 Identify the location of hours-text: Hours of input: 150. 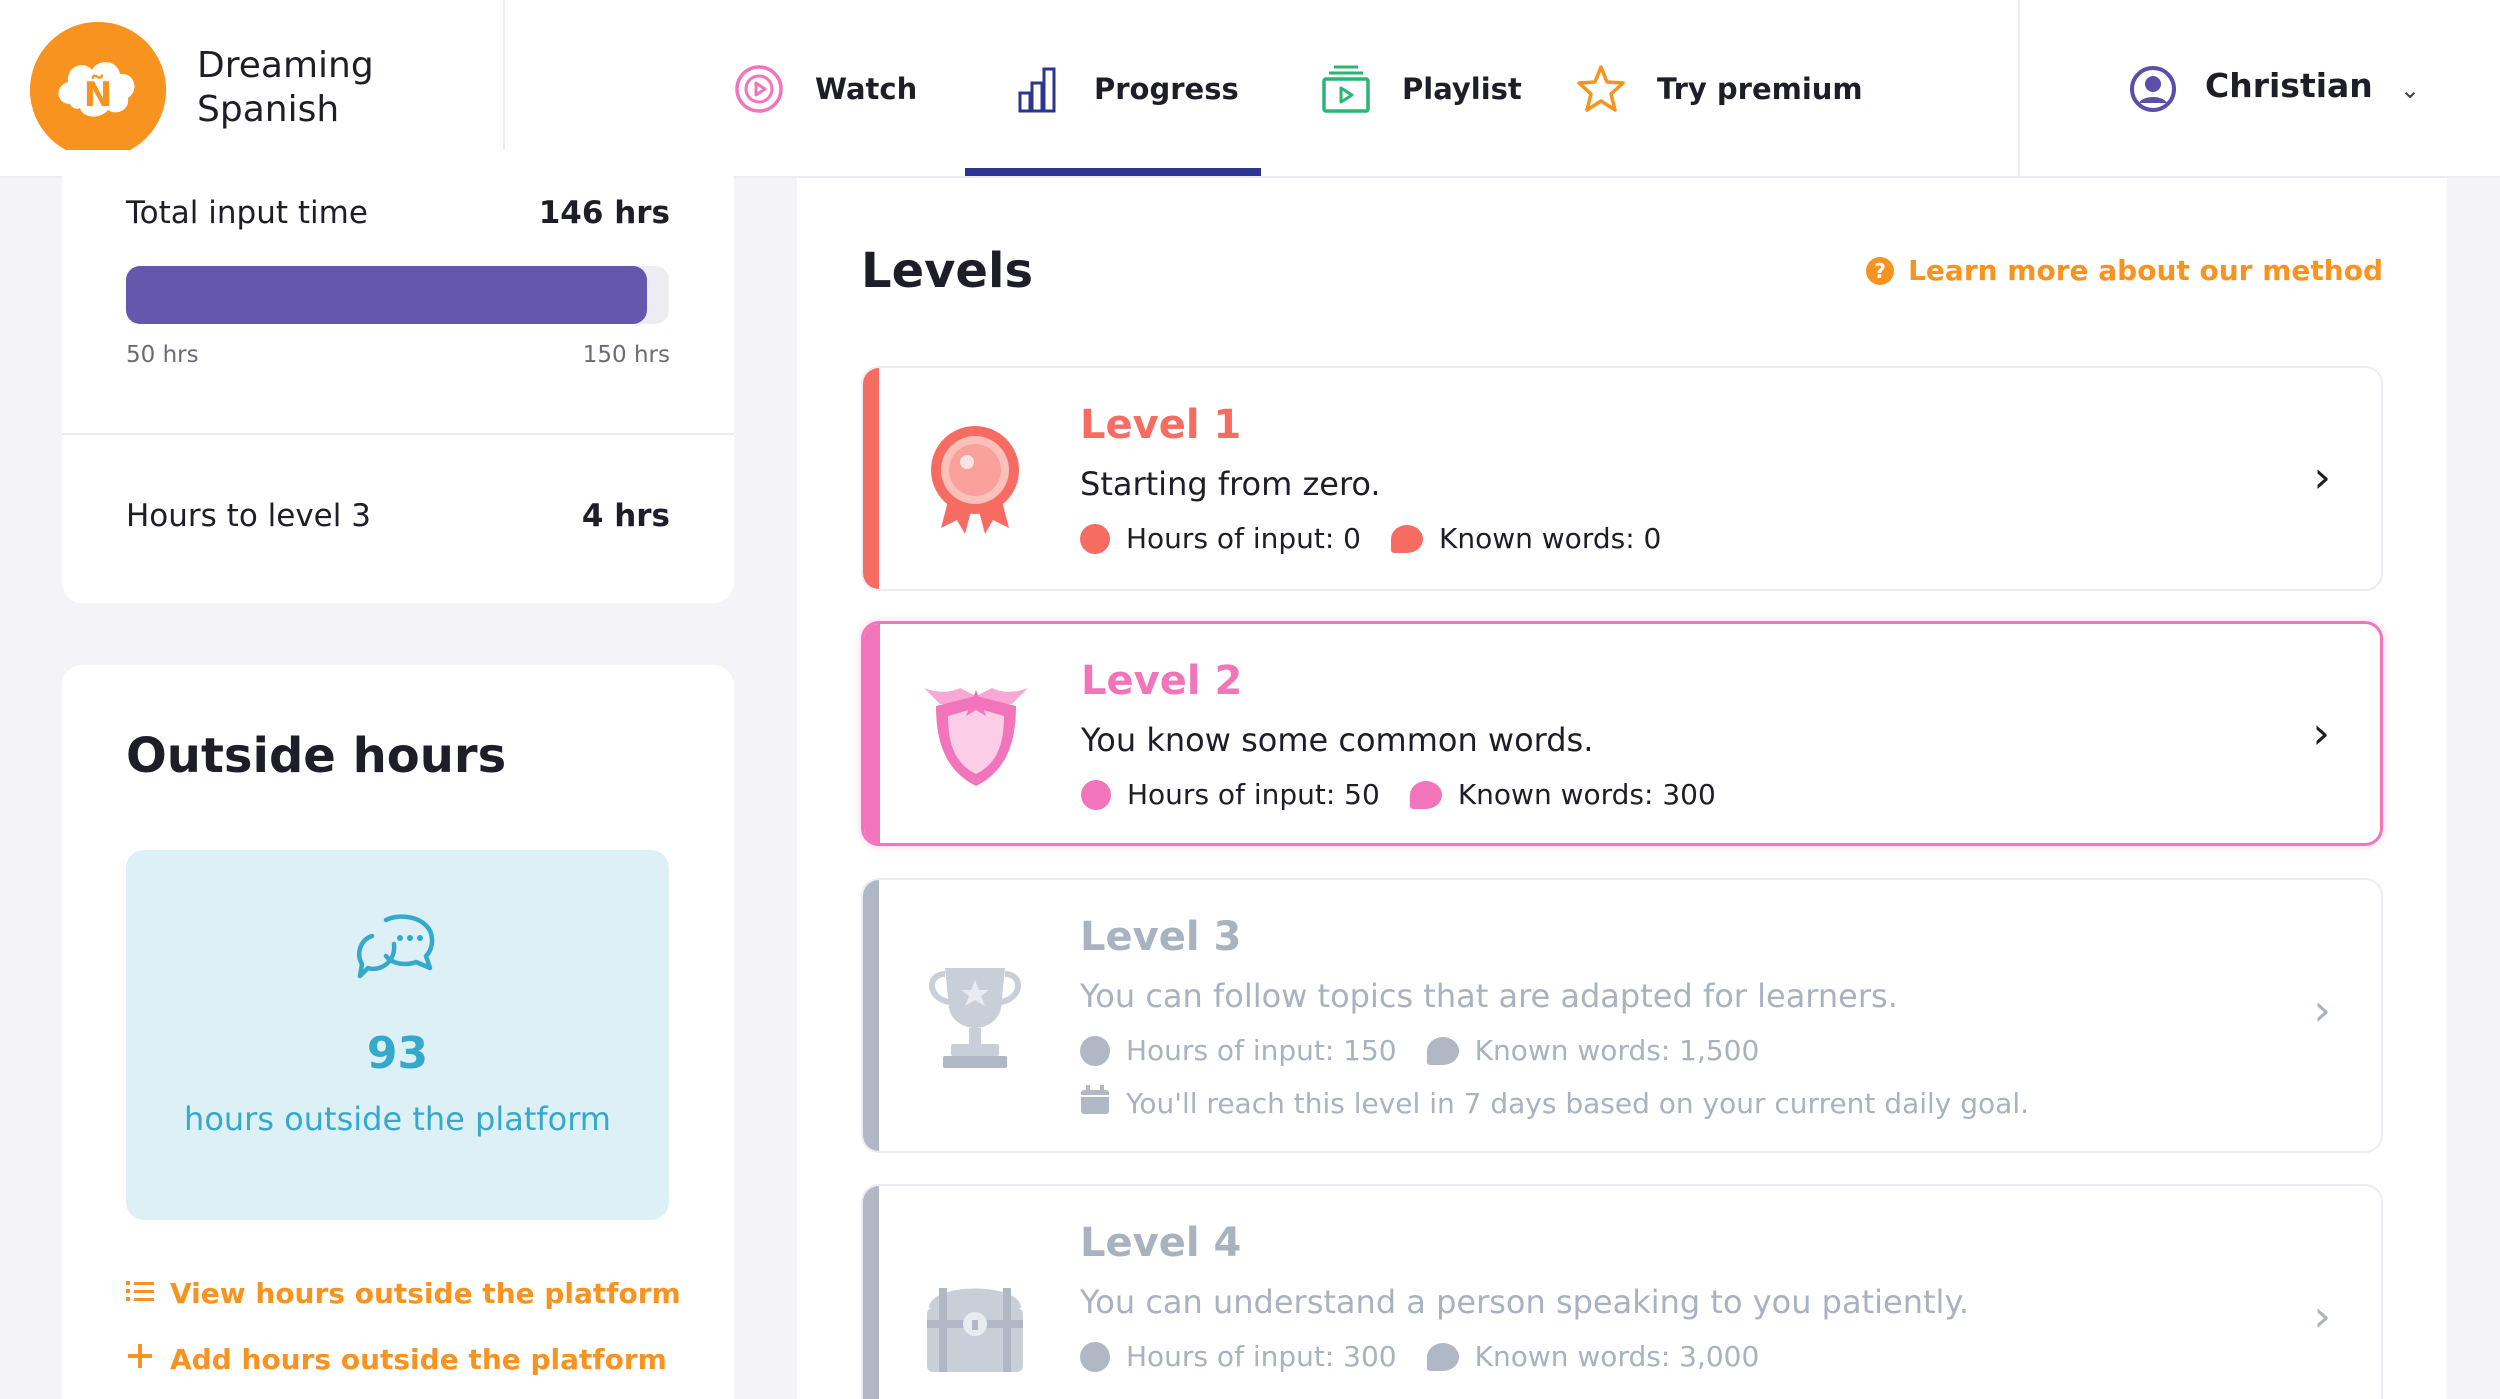
(1261, 1050).